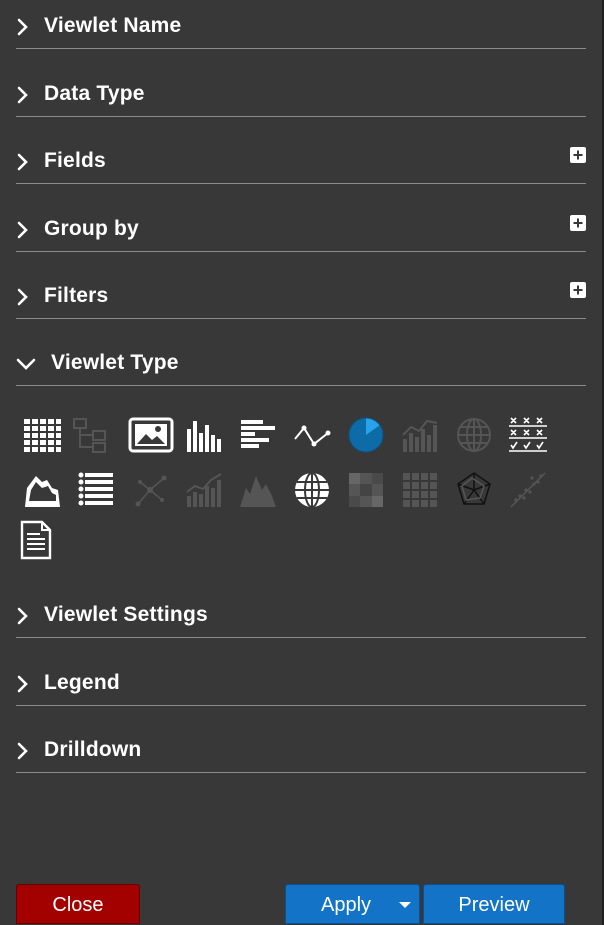  I want to click on apply-button: Apply, so click(352, 904).